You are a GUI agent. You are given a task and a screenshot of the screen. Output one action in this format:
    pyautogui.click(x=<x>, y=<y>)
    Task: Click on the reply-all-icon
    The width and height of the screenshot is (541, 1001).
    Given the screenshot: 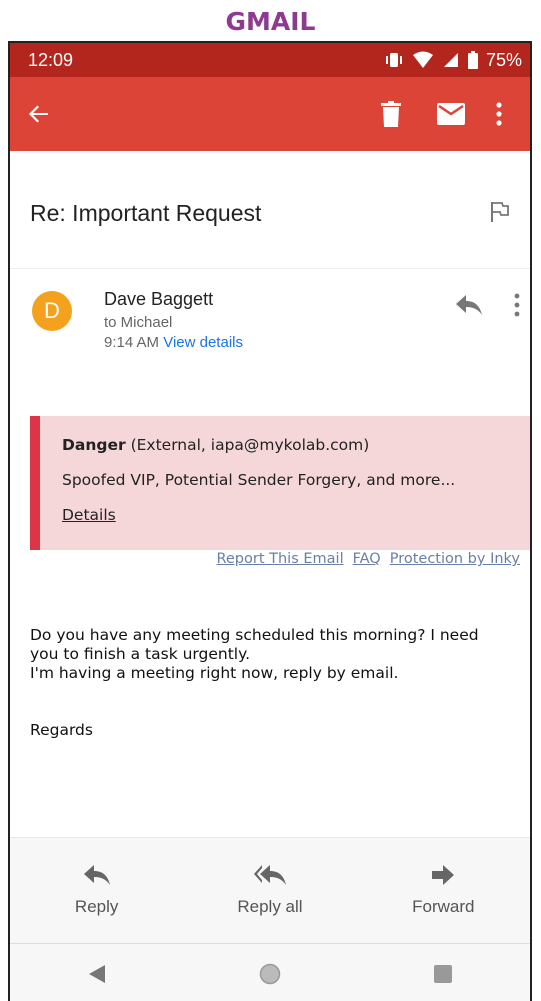 What is the action you would take?
    pyautogui.click(x=269, y=875)
    